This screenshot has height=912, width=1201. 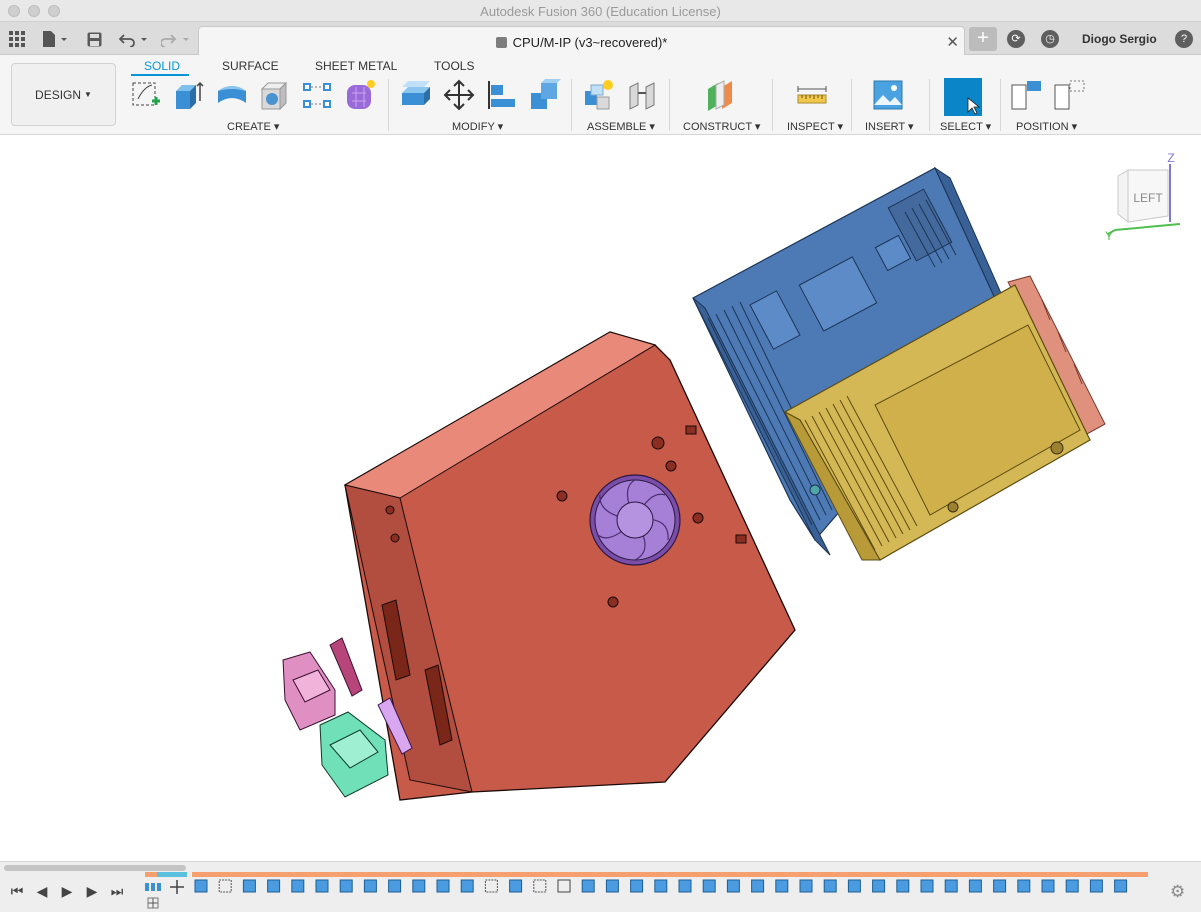 I want to click on capture-position-icon, so click(x=1027, y=95).